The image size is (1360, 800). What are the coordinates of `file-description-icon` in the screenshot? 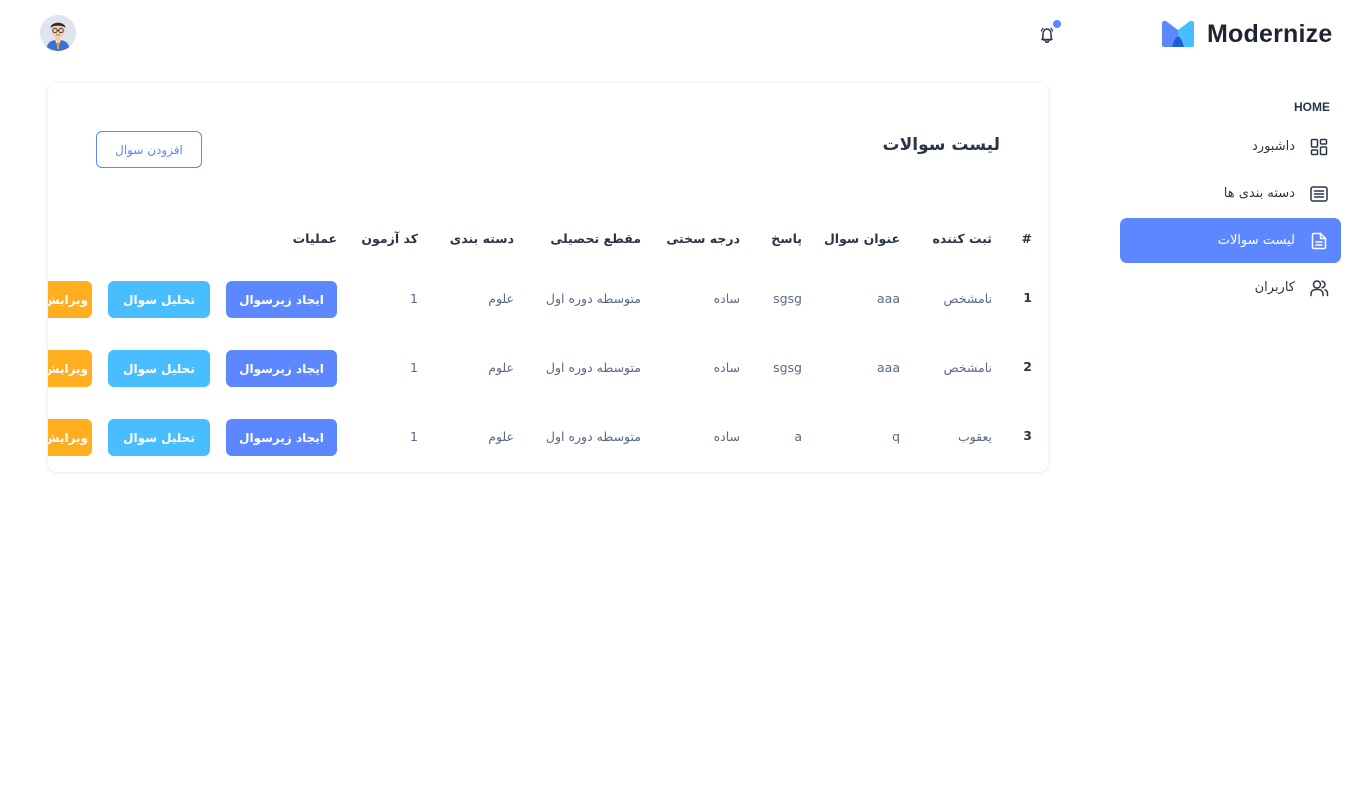 It's located at (1319, 241).